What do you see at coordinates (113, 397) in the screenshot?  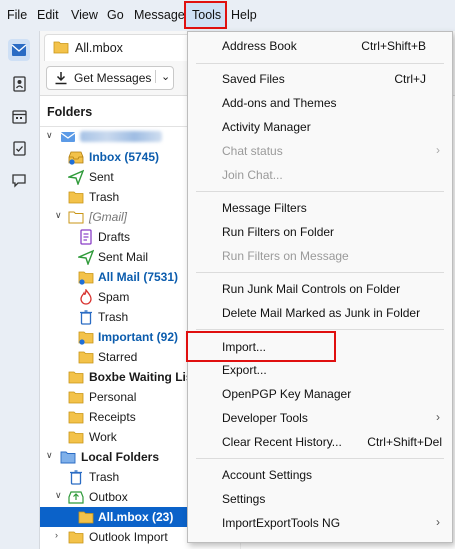 I see `folder-label: Personal` at bounding box center [113, 397].